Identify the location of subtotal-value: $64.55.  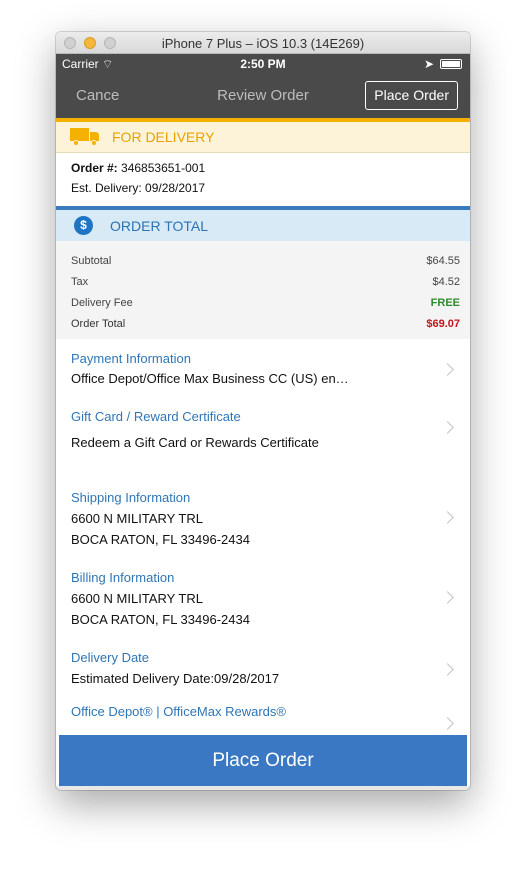
(443, 261).